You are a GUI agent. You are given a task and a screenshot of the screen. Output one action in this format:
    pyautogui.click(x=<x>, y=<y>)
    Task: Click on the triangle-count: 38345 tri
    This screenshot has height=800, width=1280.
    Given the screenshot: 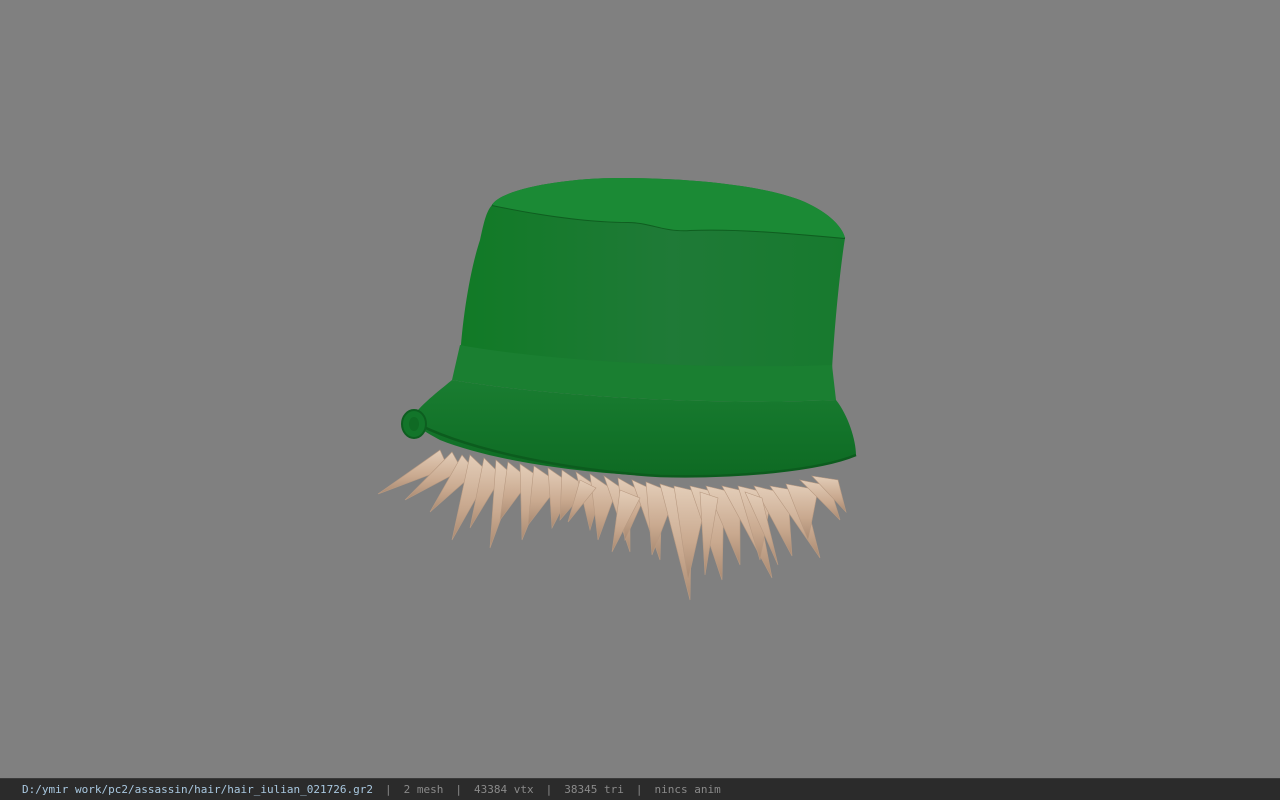 What is the action you would take?
    pyautogui.click(x=594, y=789)
    